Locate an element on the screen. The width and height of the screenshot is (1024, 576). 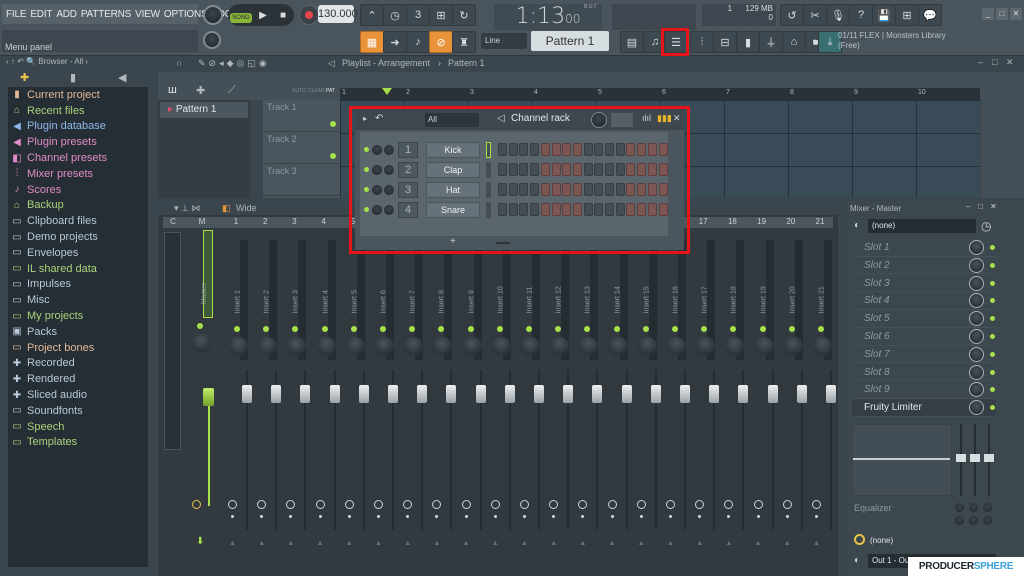
playlist-scrollbar is located at coordinates (1002, 143).